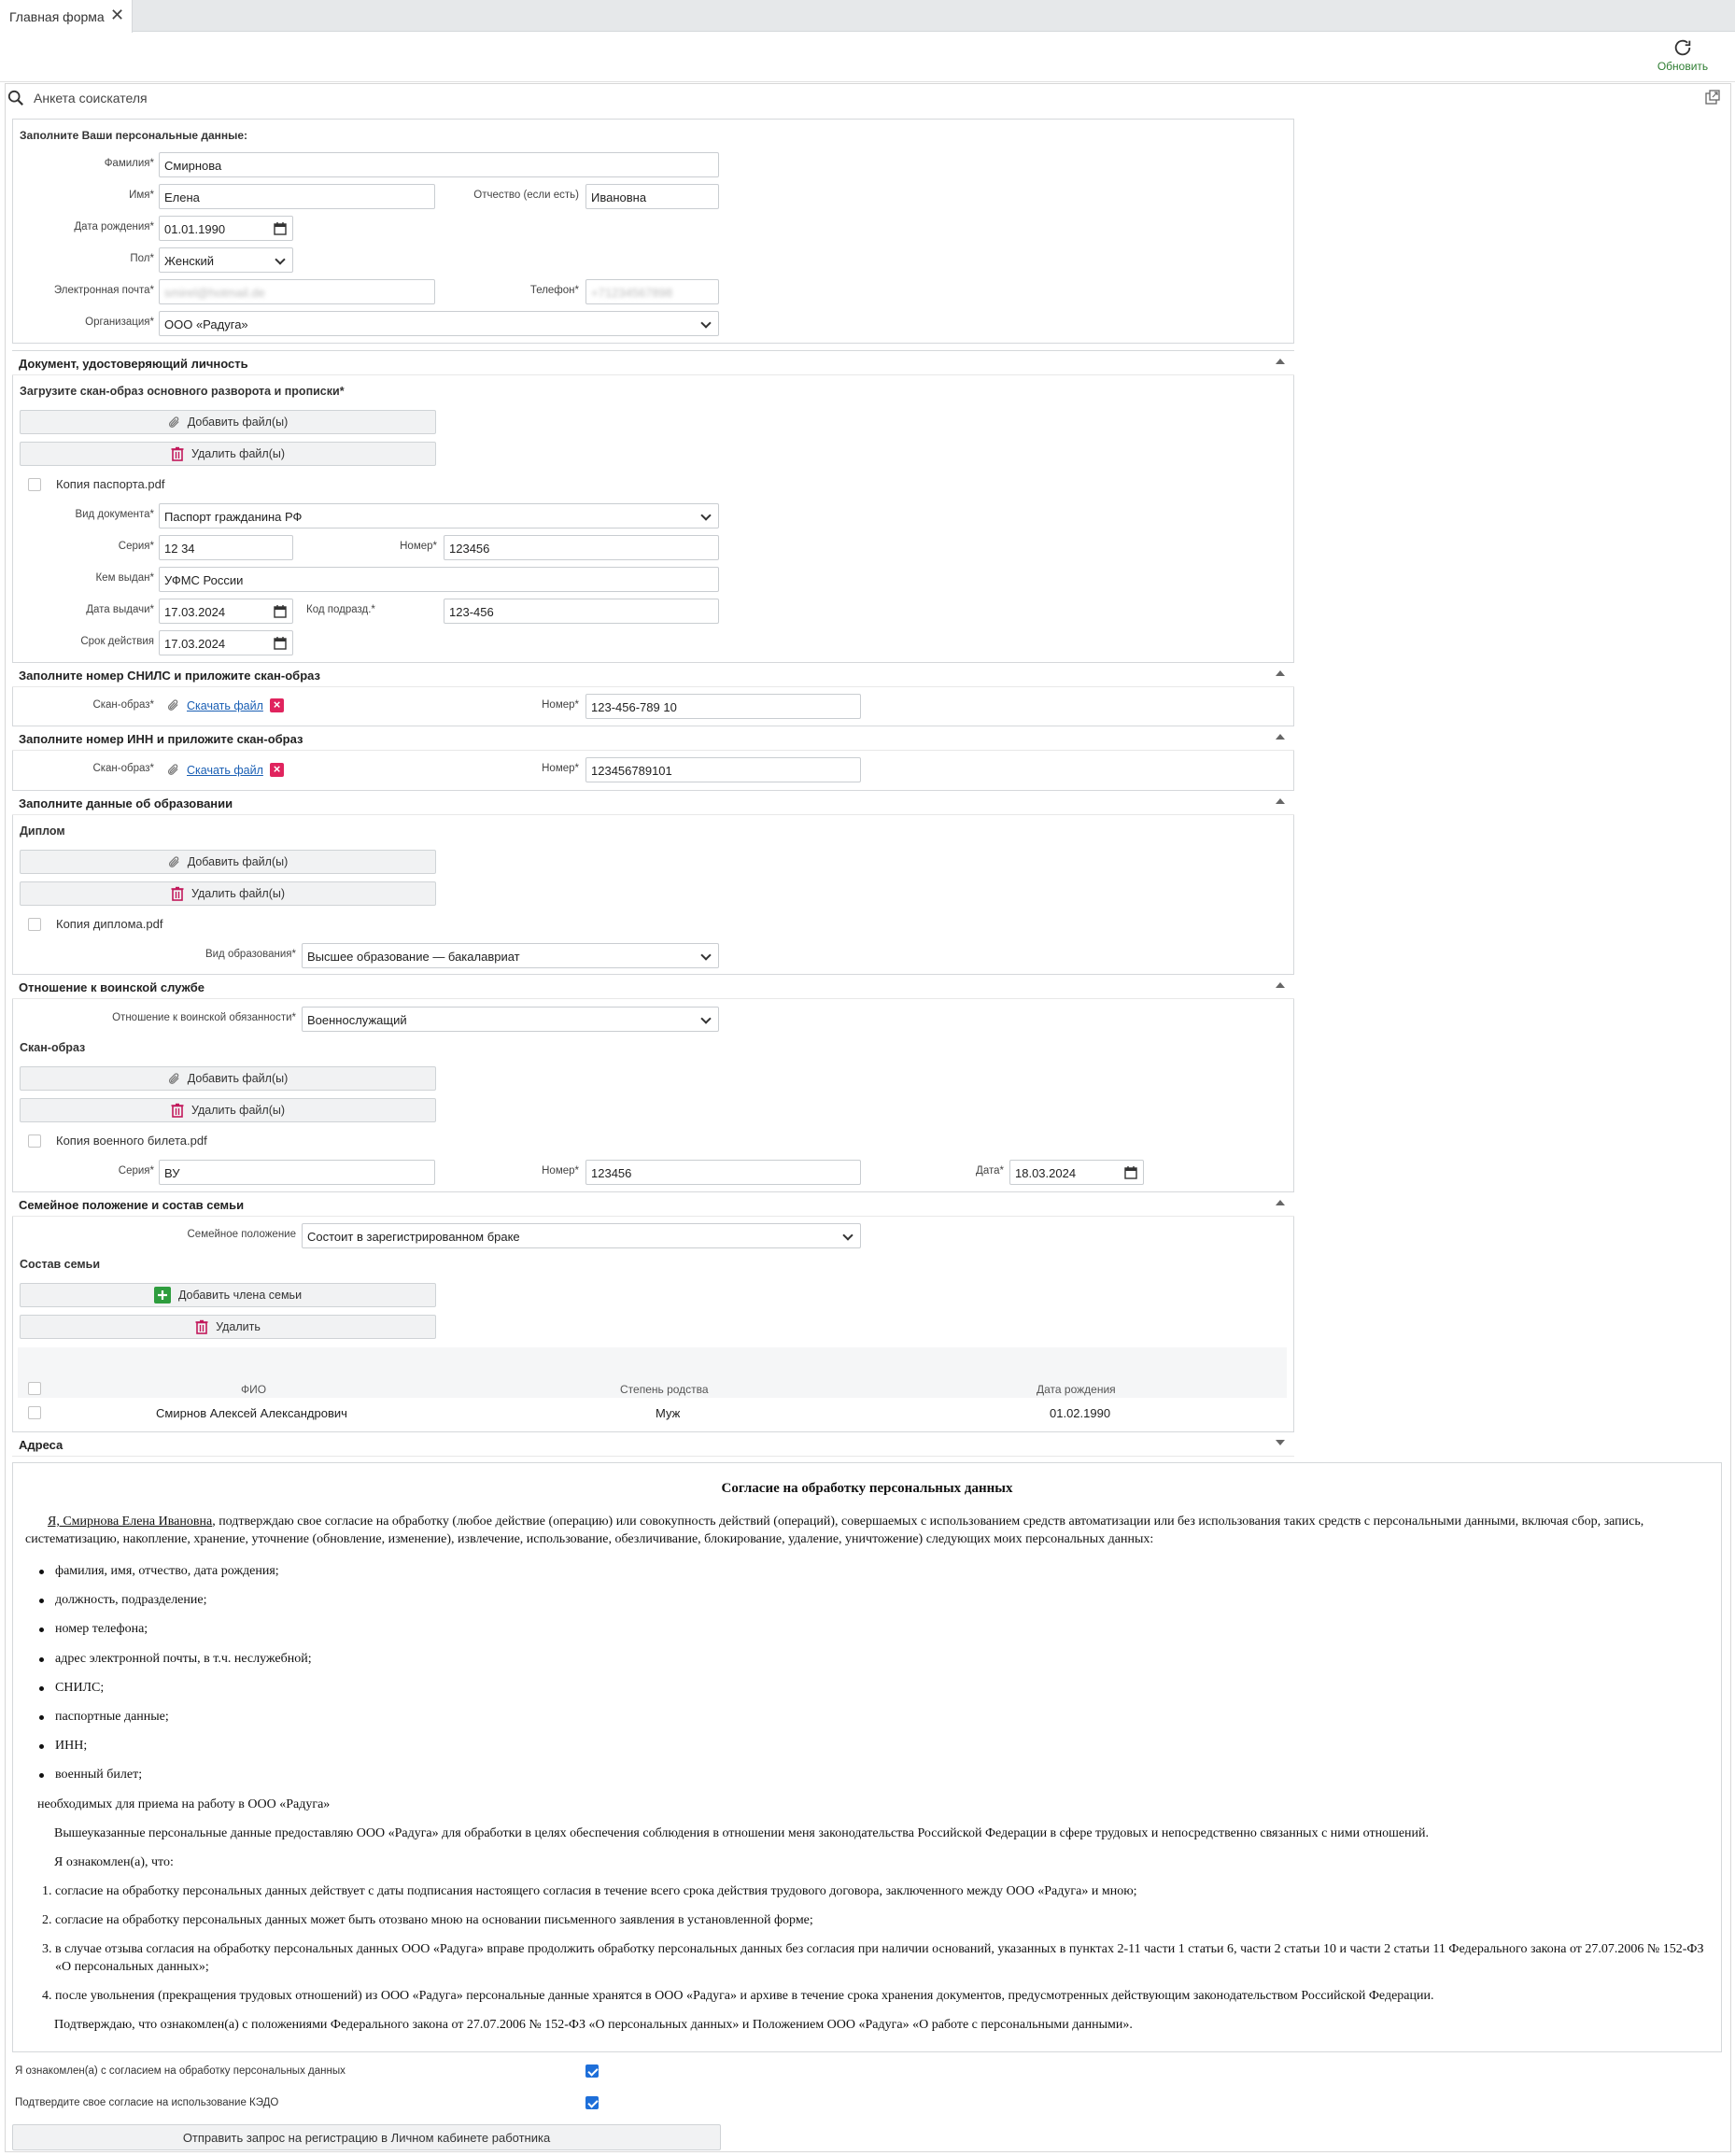 The height and width of the screenshot is (2156, 1735). Describe the element at coordinates (103, 290) in the screenshot. I see `email-label: Электронная почта*` at that location.